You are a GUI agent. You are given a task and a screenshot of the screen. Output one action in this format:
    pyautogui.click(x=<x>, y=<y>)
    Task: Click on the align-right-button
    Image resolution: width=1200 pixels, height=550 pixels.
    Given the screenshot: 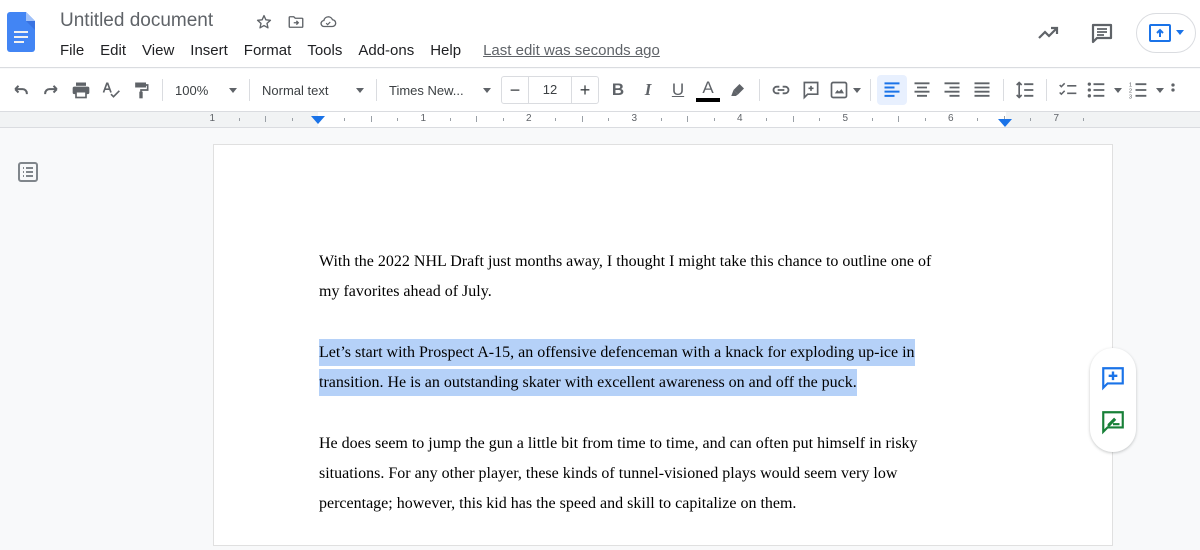 What is the action you would take?
    pyautogui.click(x=952, y=90)
    